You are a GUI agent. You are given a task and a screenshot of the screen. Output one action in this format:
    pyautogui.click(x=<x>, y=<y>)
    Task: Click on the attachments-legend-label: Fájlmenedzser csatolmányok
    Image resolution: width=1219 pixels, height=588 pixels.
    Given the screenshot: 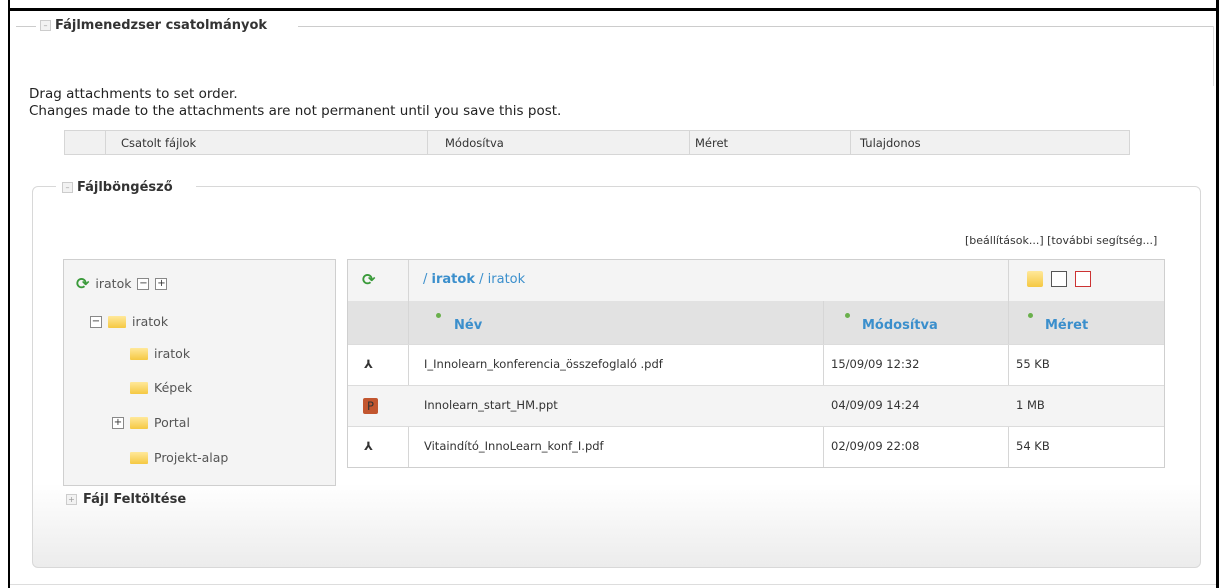 What is the action you would take?
    pyautogui.click(x=161, y=25)
    